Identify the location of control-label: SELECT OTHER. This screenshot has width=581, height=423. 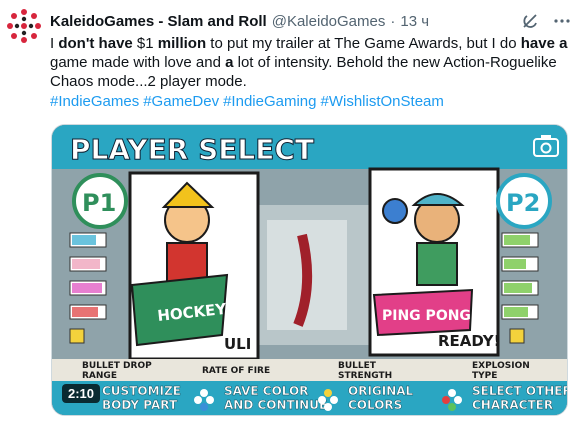
(520, 391).